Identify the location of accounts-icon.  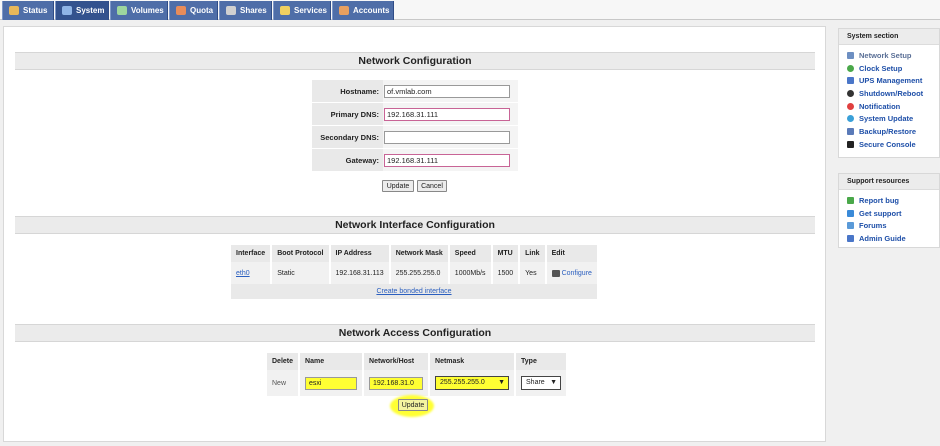
(344, 10).